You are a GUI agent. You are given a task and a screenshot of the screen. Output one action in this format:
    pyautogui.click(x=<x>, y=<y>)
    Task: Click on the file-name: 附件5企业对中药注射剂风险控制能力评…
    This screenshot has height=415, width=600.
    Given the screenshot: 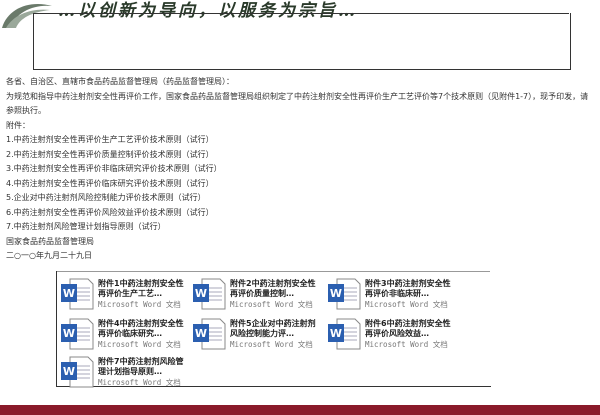 What is the action you would take?
    pyautogui.click(x=273, y=328)
    